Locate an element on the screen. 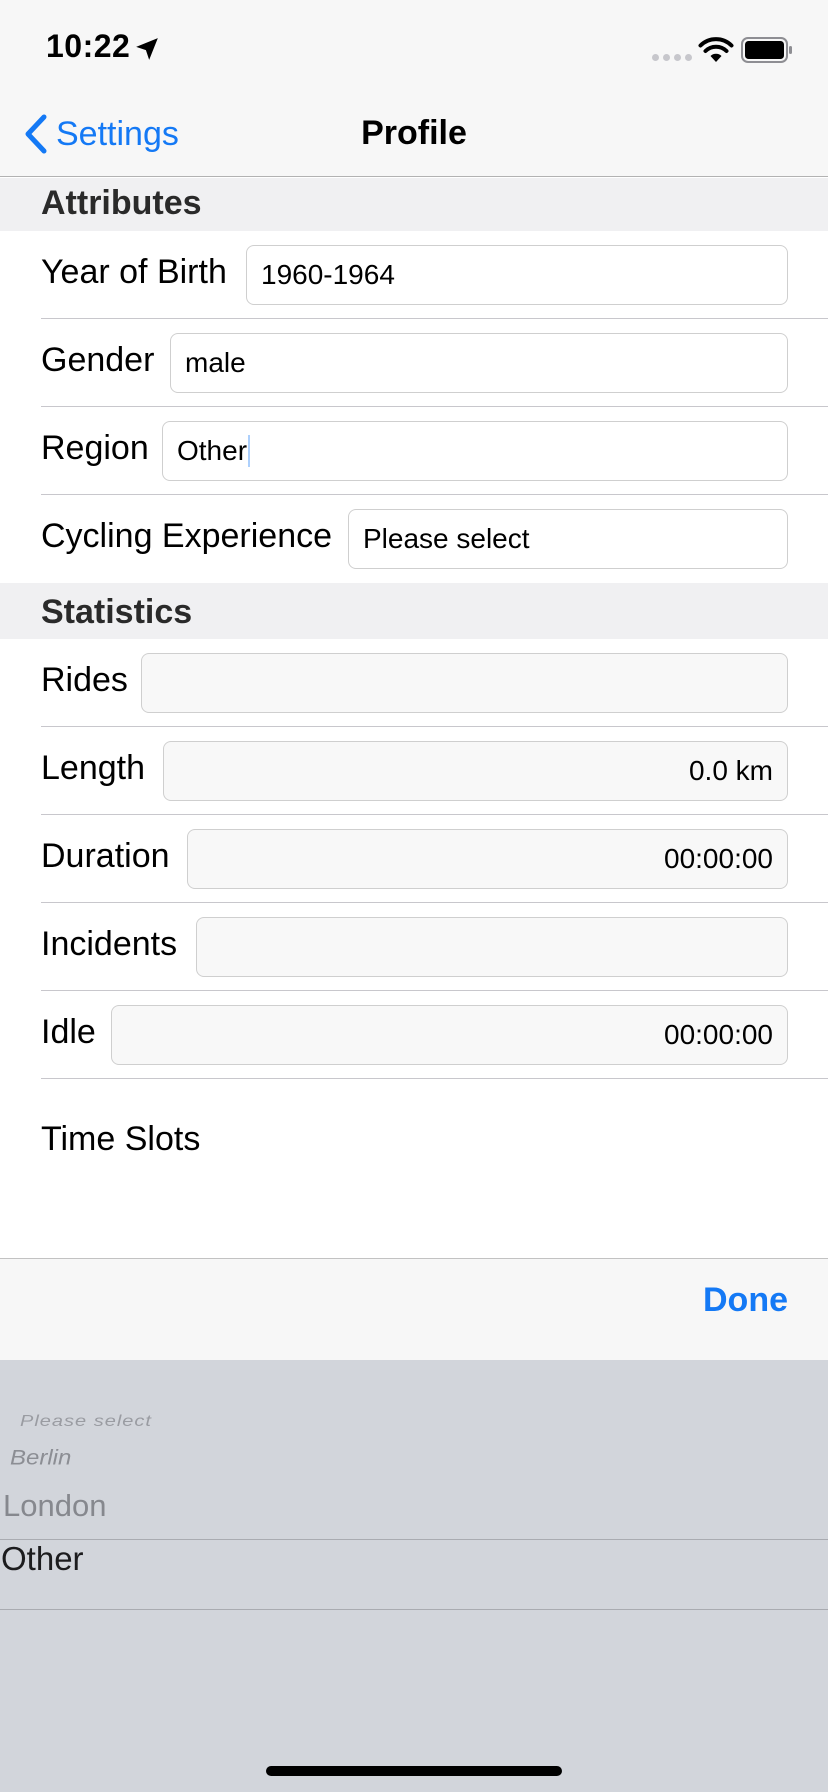 This screenshot has width=828, height=1792. row-cycling-experience: Cycling Experience Please select is located at coordinates (414, 539).